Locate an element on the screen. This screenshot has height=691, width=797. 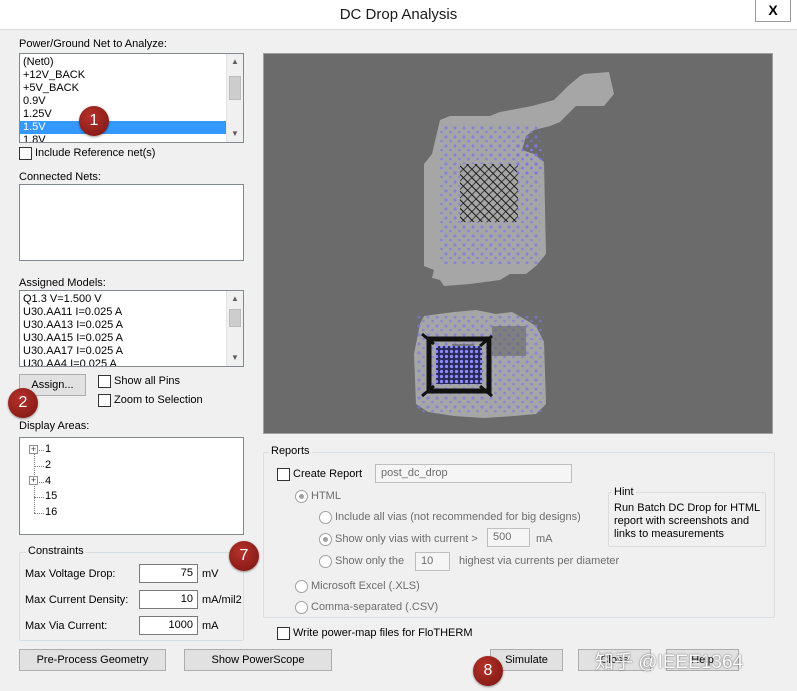
include-all-vias-radio is located at coordinates (325, 517).